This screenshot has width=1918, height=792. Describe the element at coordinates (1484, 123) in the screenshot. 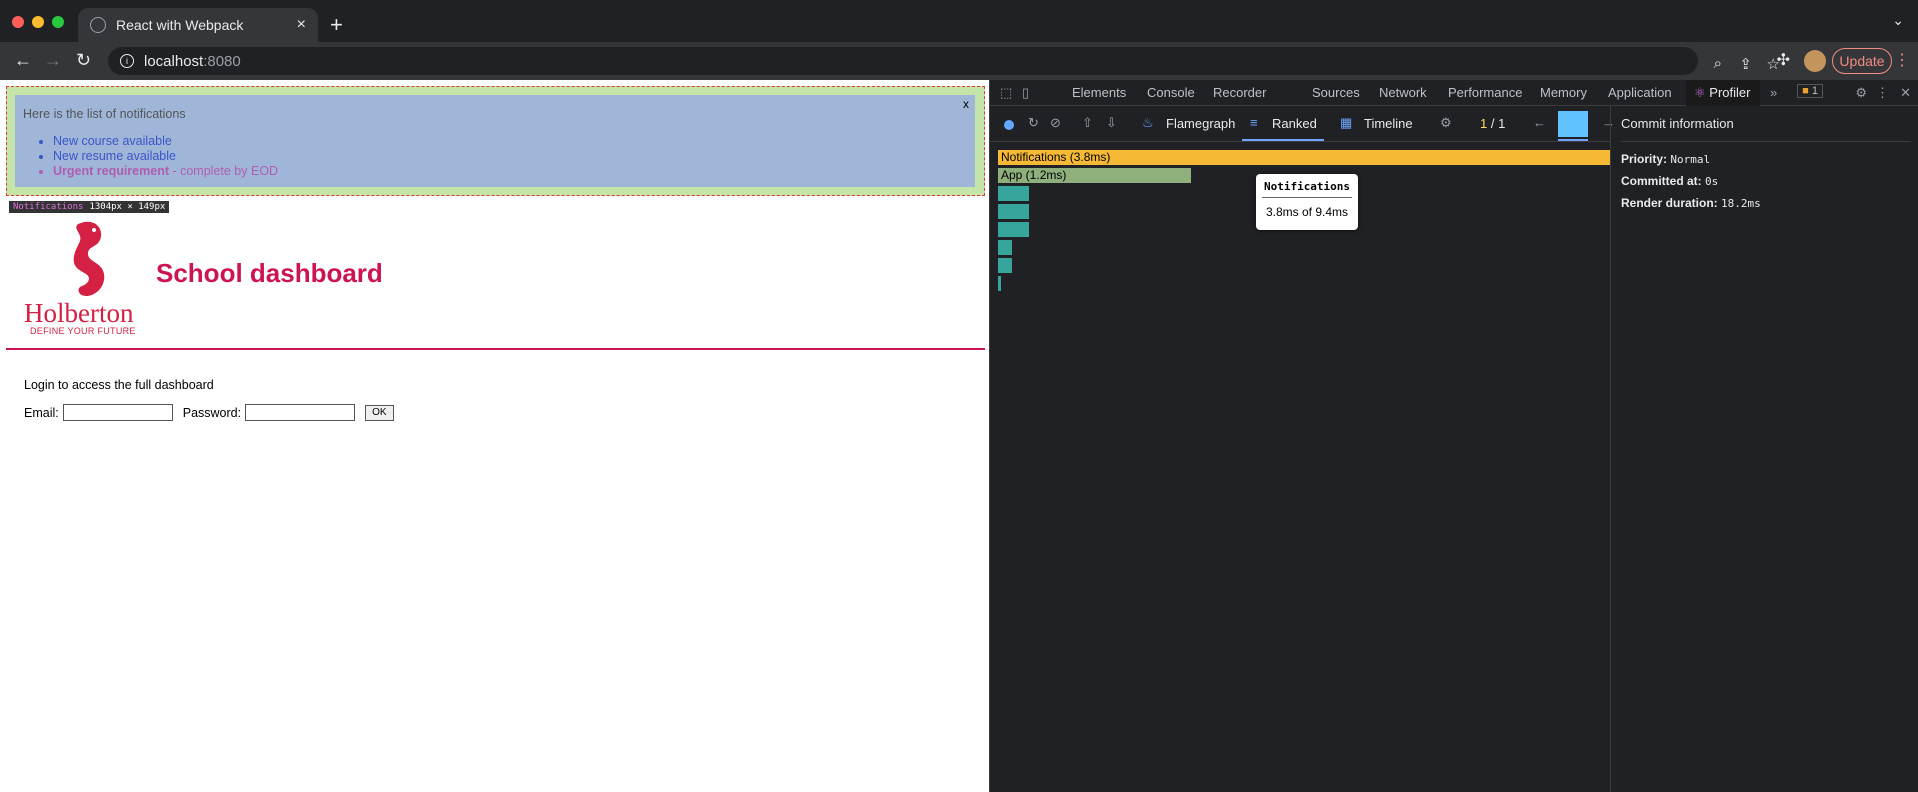

I see `commit-current: 1` at that location.